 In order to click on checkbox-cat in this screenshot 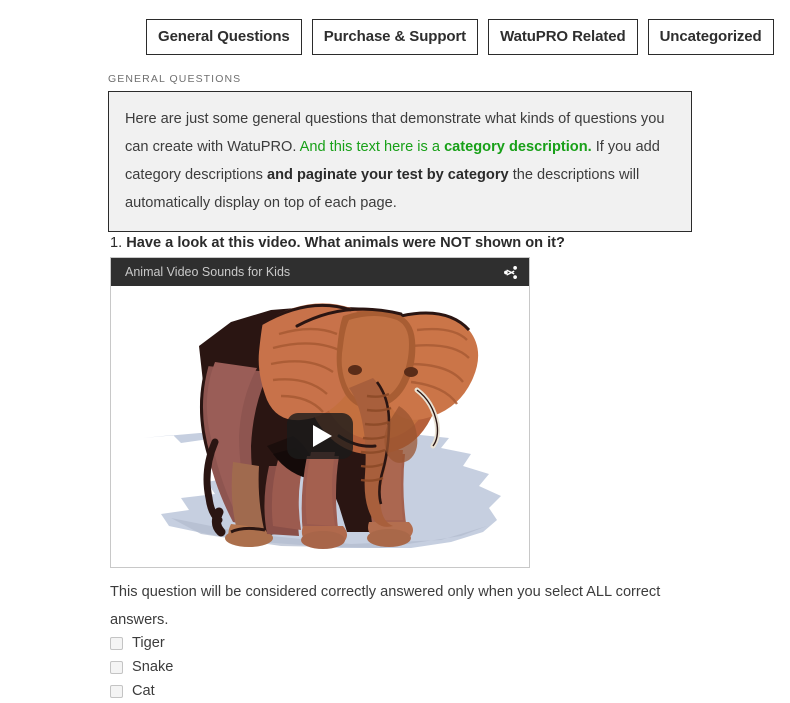, I will do `click(116, 691)`.